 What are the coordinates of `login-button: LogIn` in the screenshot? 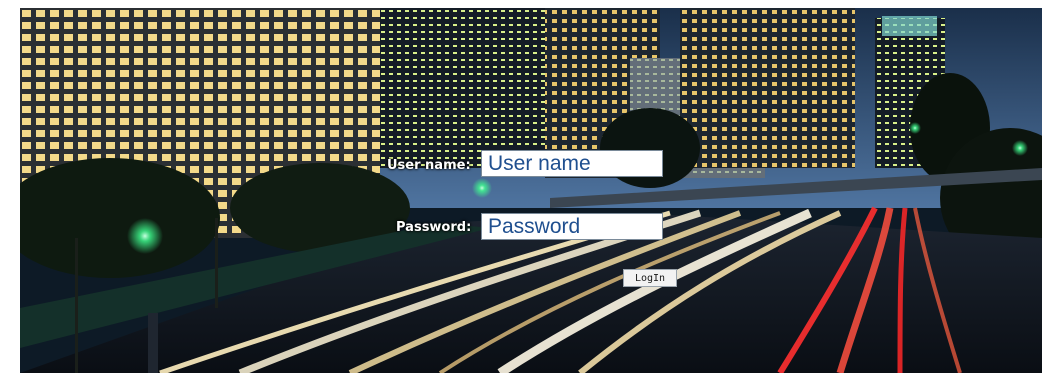 It's located at (650, 278).